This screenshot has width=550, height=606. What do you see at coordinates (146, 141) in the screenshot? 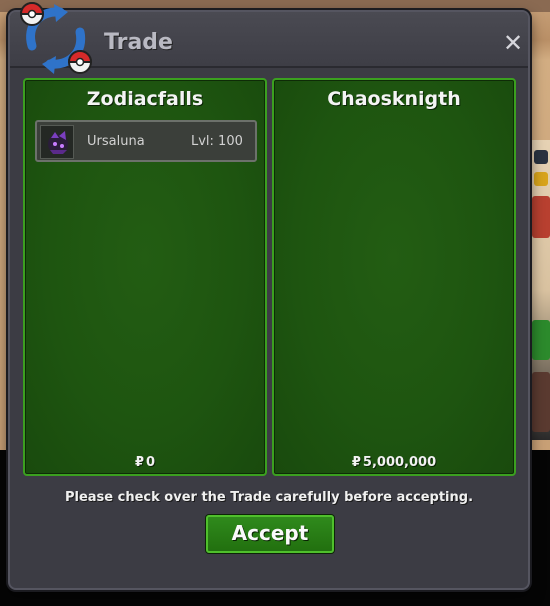
I see `trade-item-row: Ursaluna Lvl: 100` at bounding box center [146, 141].